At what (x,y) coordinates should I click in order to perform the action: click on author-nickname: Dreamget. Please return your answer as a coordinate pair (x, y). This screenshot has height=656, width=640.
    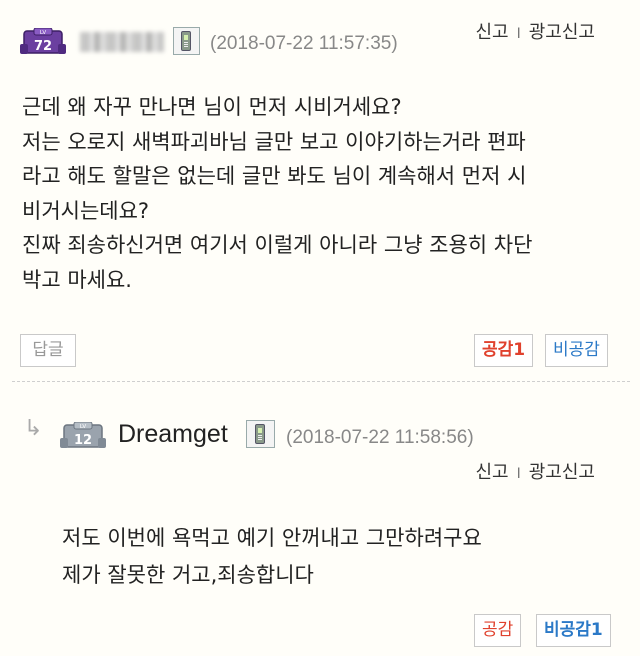
    Looking at the image, I should click on (173, 434).